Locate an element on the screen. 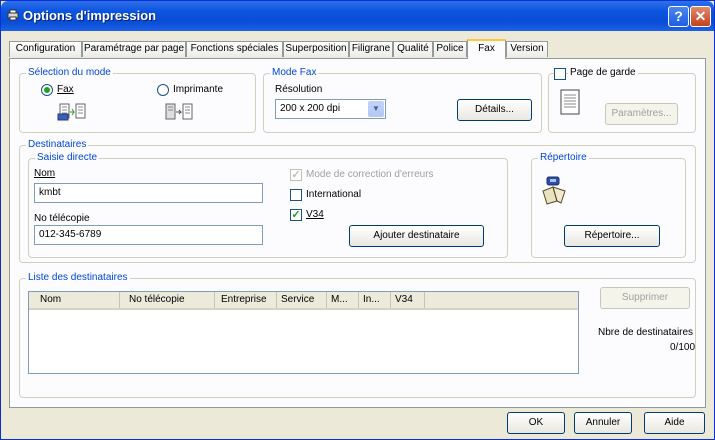 The image size is (715, 440). tab-version: Version is located at coordinates (527, 49).